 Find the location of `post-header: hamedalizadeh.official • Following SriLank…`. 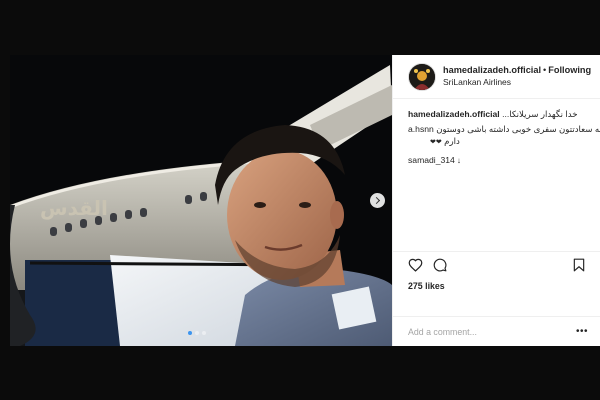

post-header: hamedalizadeh.official • Following SriLank… is located at coordinates (496, 77).